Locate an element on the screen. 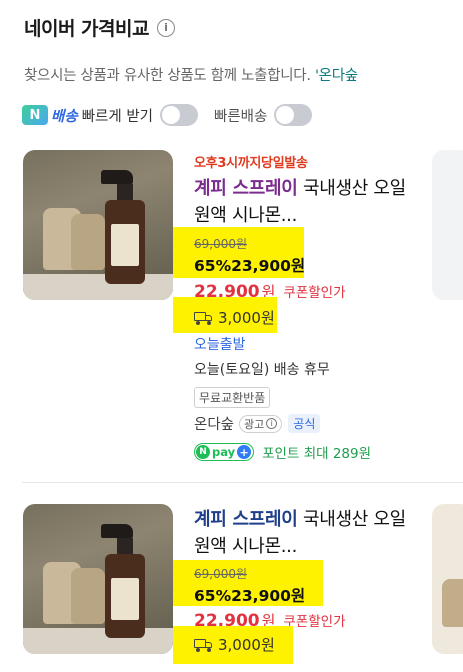 This screenshot has width=463, height=672. seller-line: 온다숲 광고 i 공식 is located at coordinates (257, 423).